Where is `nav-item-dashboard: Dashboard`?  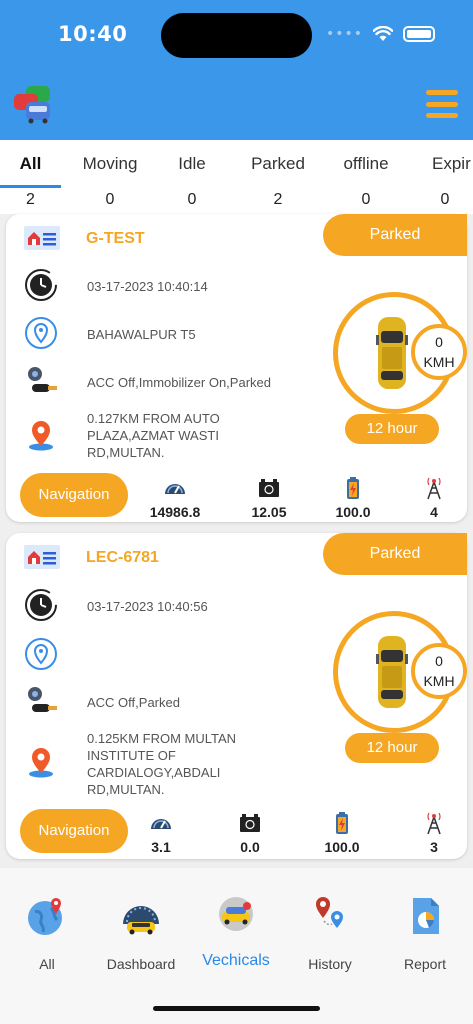 nav-item-dashboard: Dashboard is located at coordinates (141, 920).